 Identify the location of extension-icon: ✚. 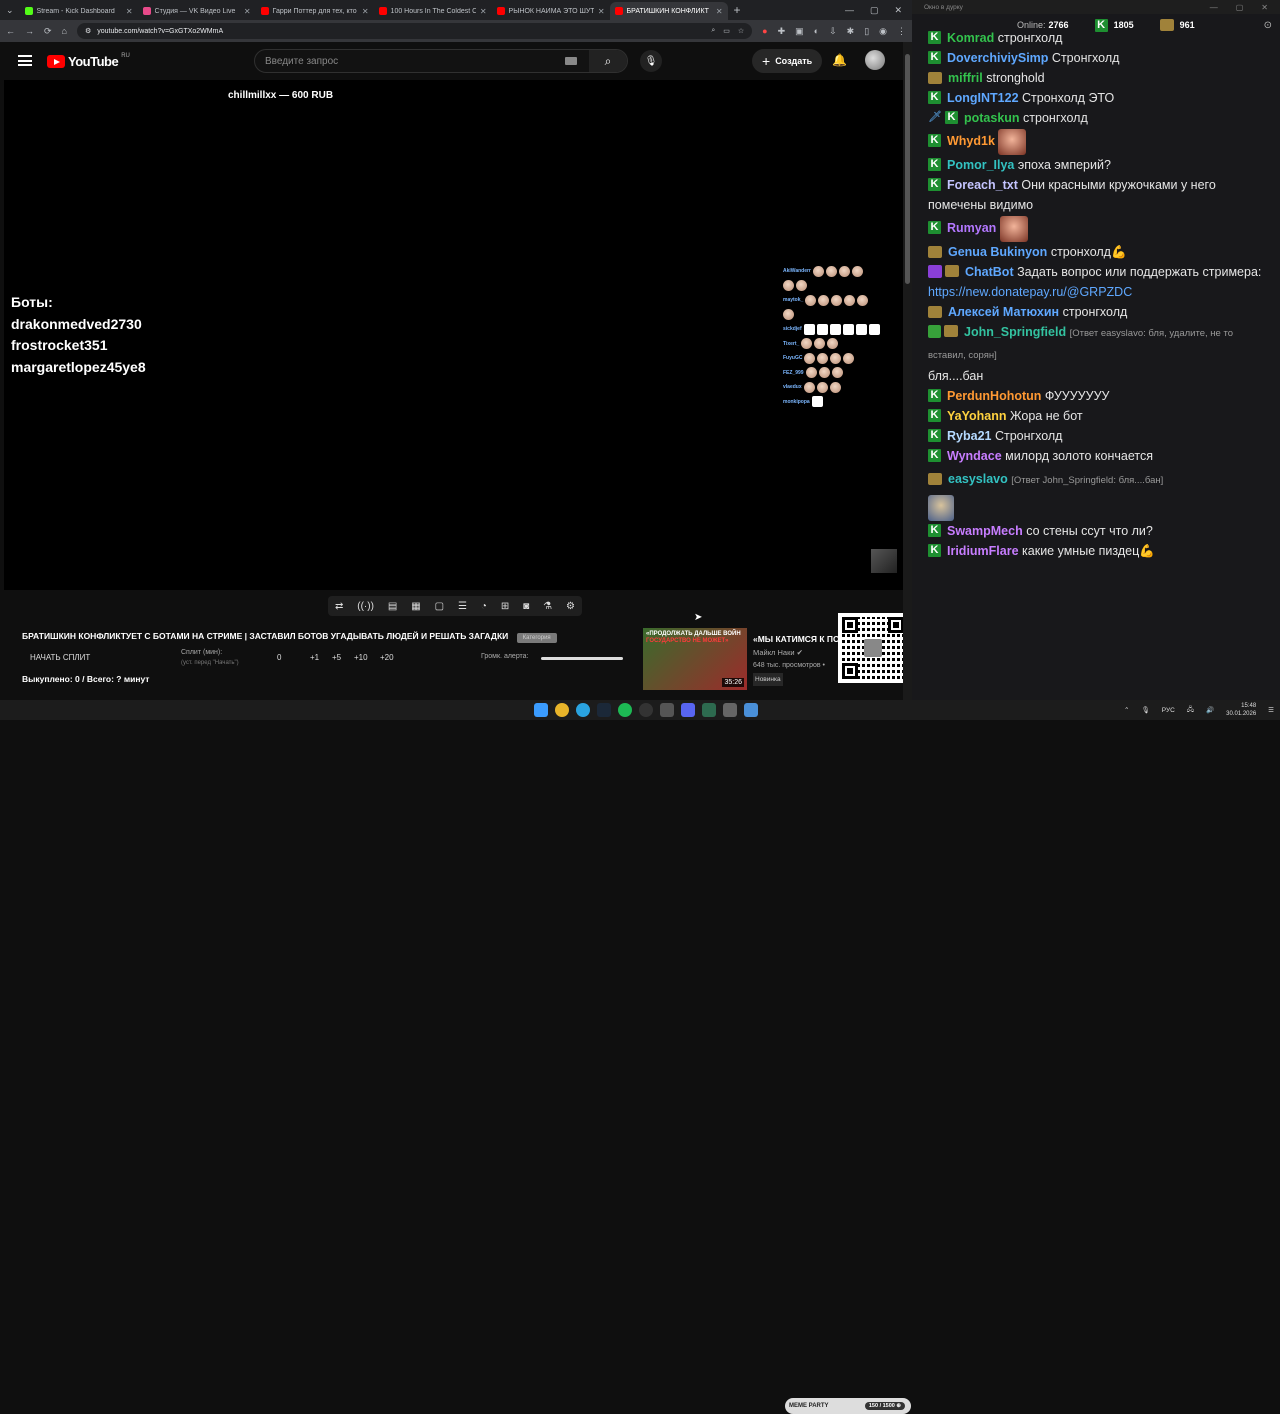
(782, 31).